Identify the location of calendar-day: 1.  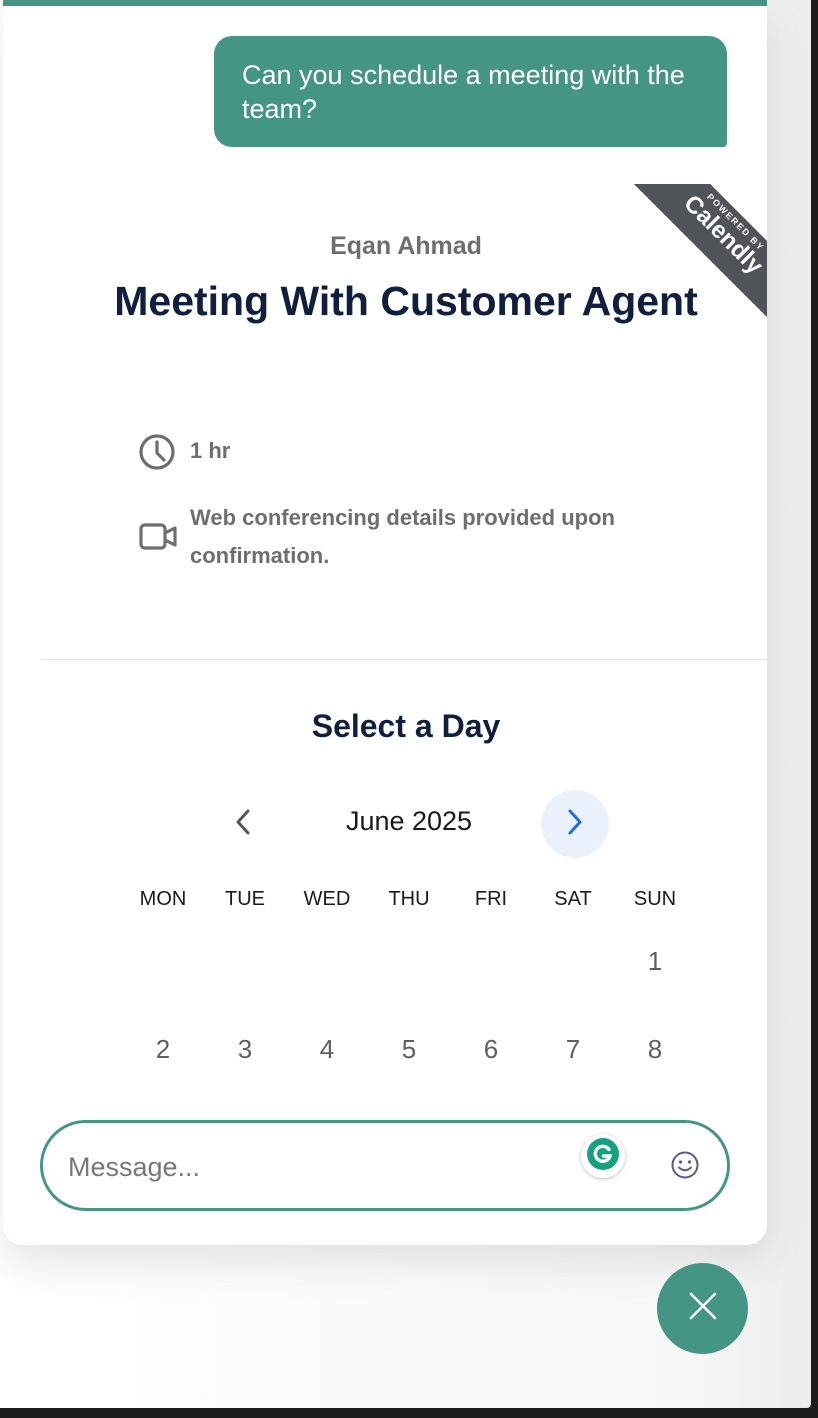
(655, 961).